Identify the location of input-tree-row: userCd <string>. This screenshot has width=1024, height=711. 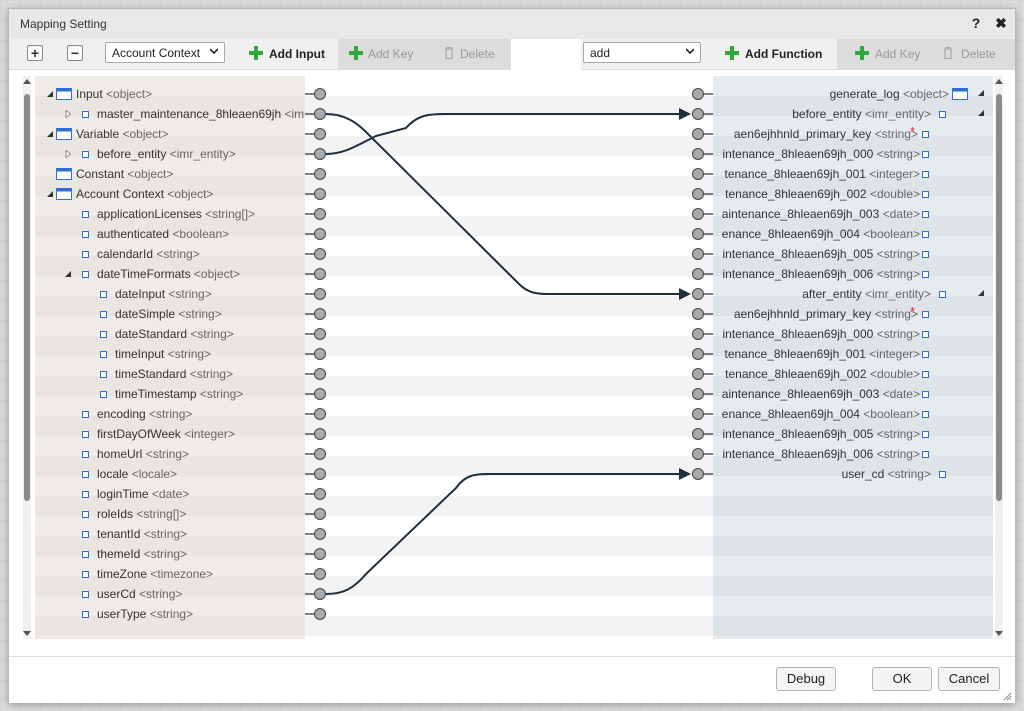
(170, 594).